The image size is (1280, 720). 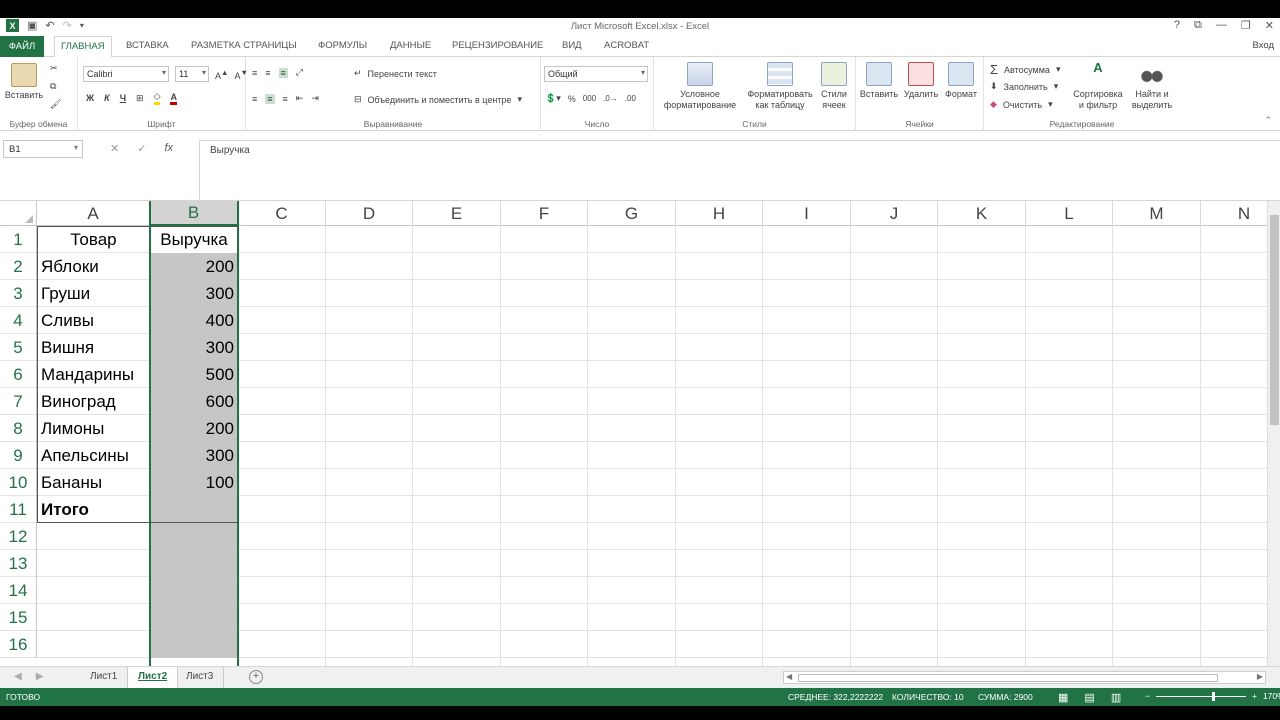 What do you see at coordinates (270, 98) in the screenshot?
I see `align-center-icon: ≡` at bounding box center [270, 98].